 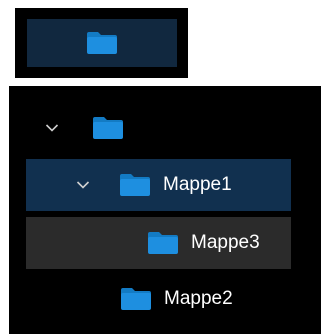 I want to click on tree-item-mappe1: Mappe1, so click(x=158, y=185).